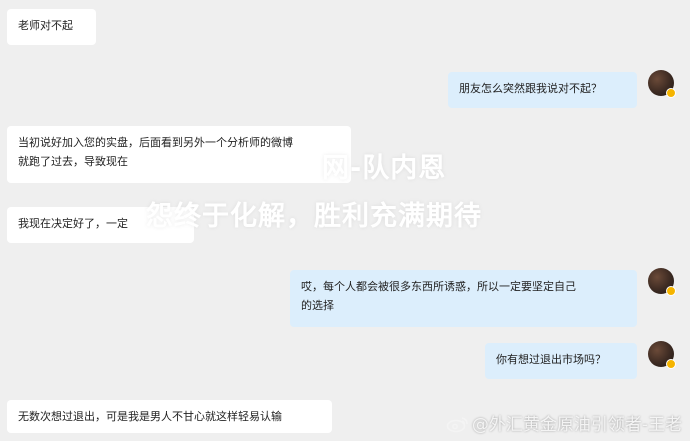  Describe the element at coordinates (457, 425) in the screenshot. I see `weibo-logo-icon` at that location.